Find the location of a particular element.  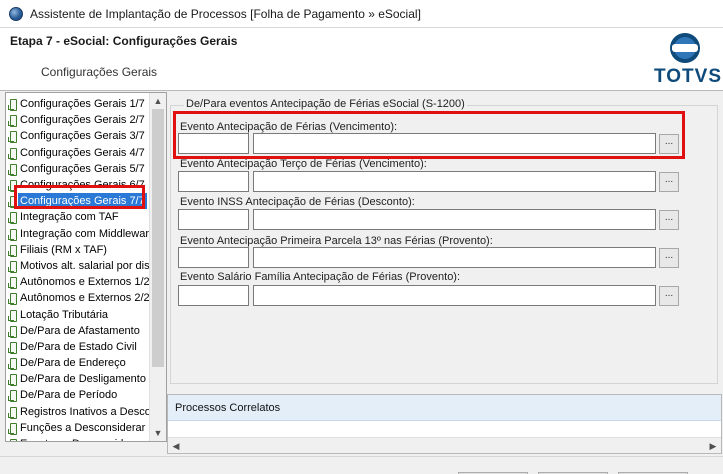

tree-item-label: De/Para de Afastamento is located at coordinates (80, 330).